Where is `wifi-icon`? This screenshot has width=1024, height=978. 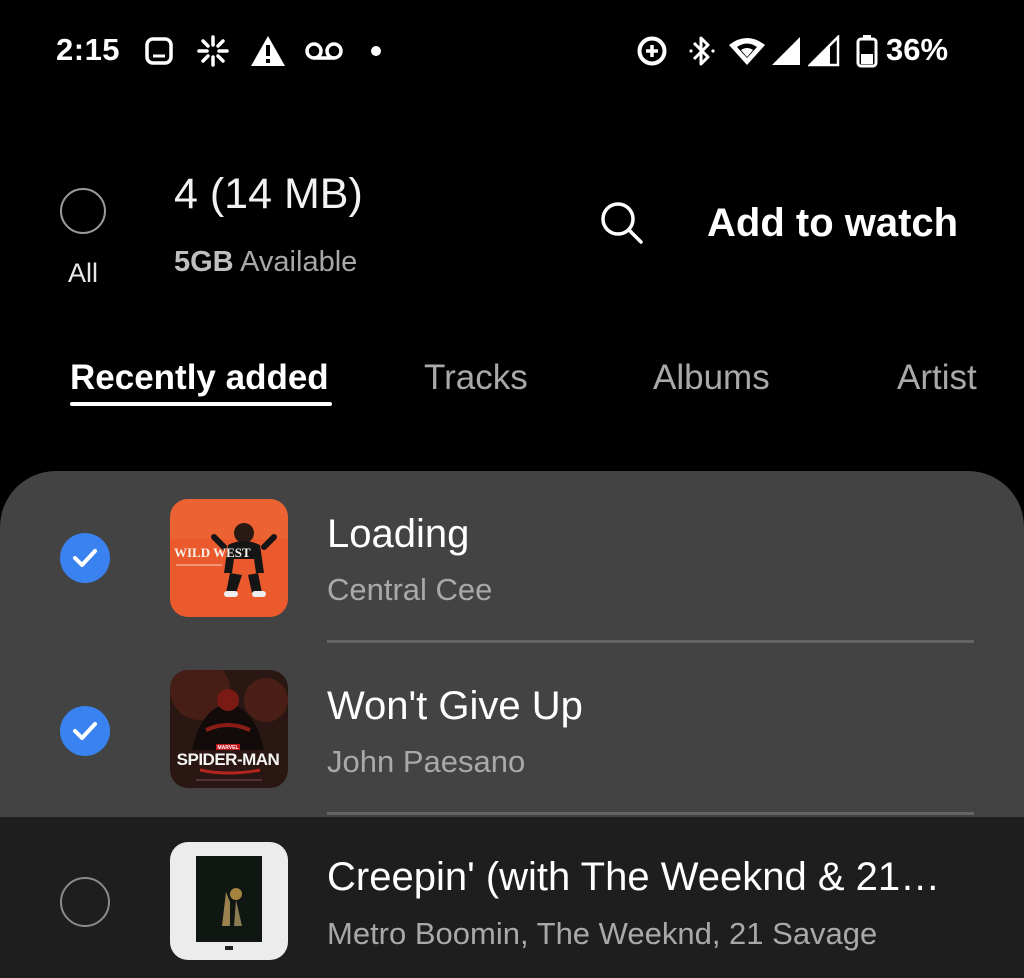 wifi-icon is located at coordinates (747, 51).